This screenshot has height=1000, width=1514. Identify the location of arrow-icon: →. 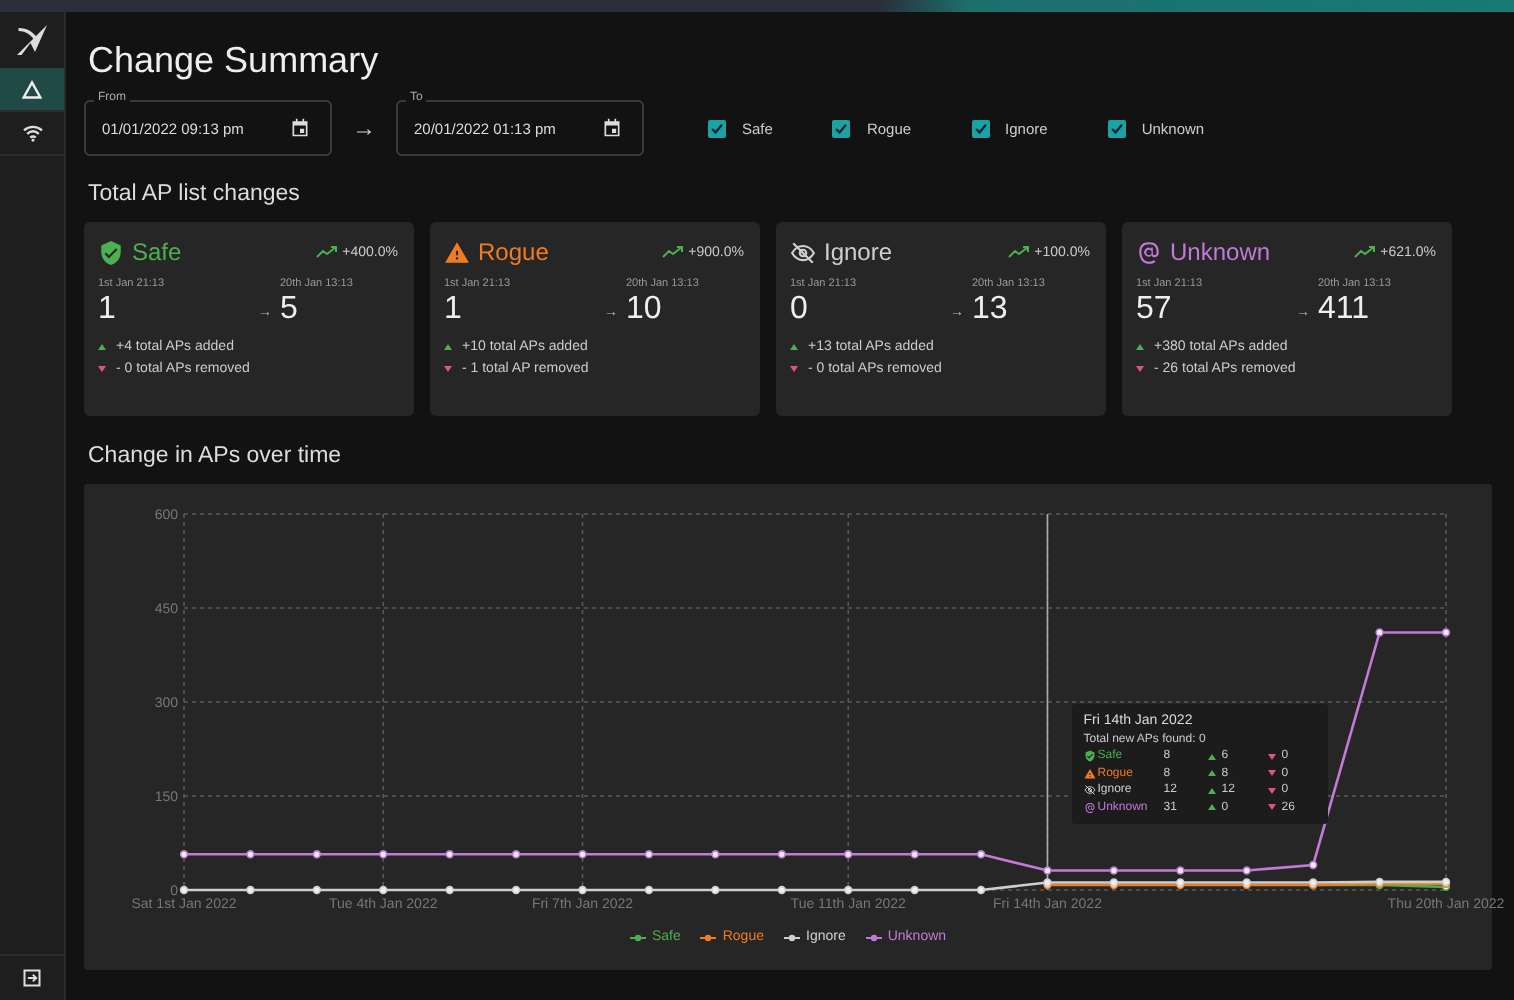
(364, 128).